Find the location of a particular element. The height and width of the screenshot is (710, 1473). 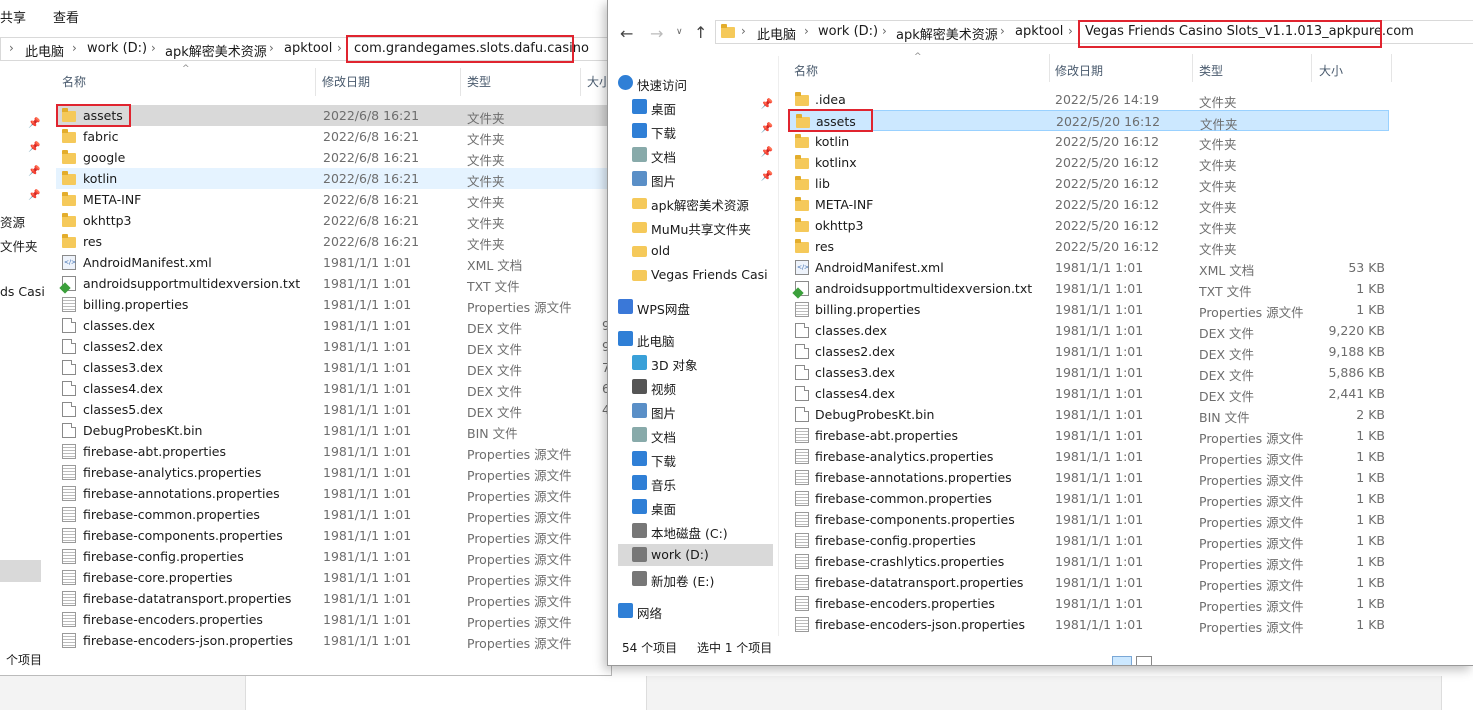

folder-row: okhttp3 2022/6/8 16:21 文件夹 is located at coordinates (333, 220).